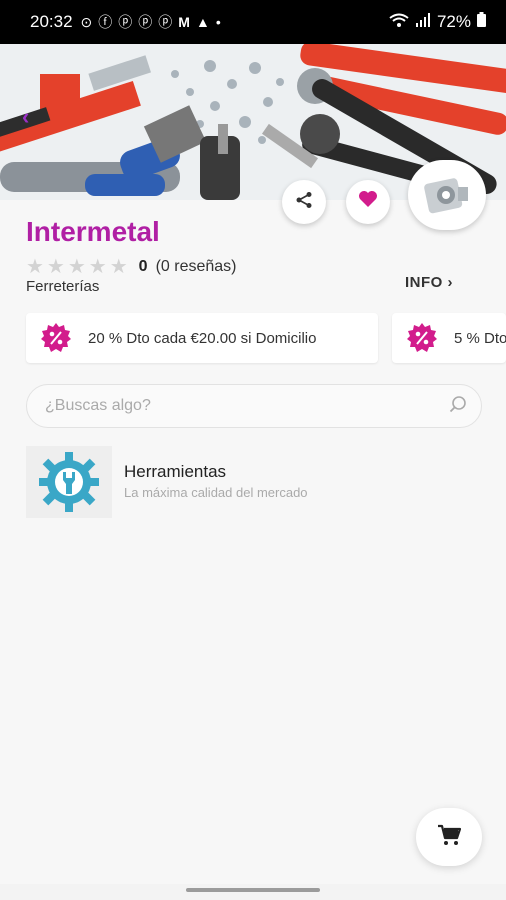 The height and width of the screenshot is (900, 506). Describe the element at coordinates (184, 22) in the screenshot. I see `gmail-icon: M` at that location.